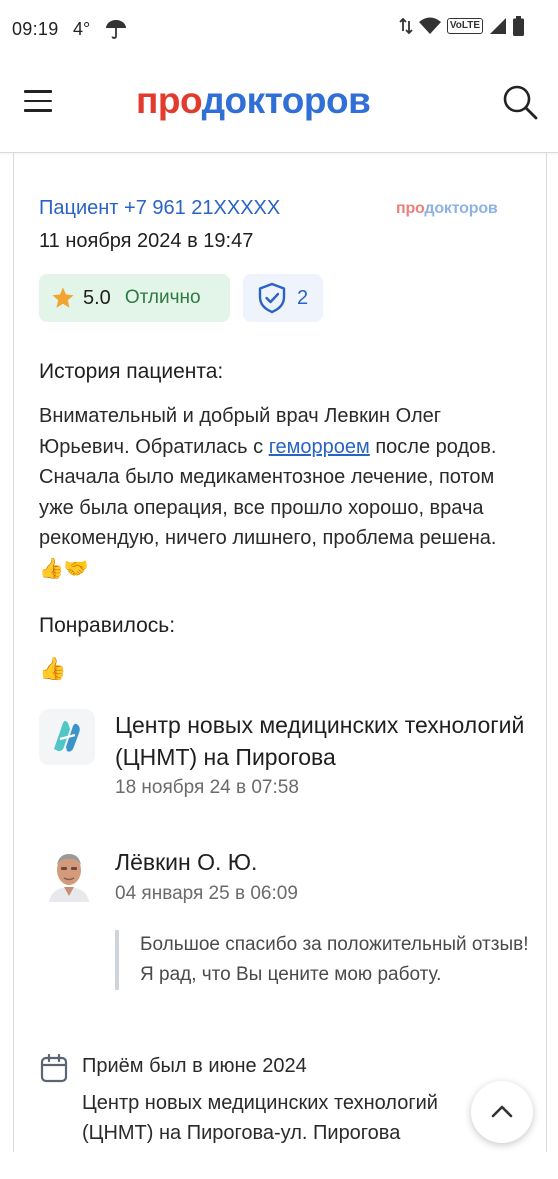  I want to click on clinic-logo, so click(67, 737).